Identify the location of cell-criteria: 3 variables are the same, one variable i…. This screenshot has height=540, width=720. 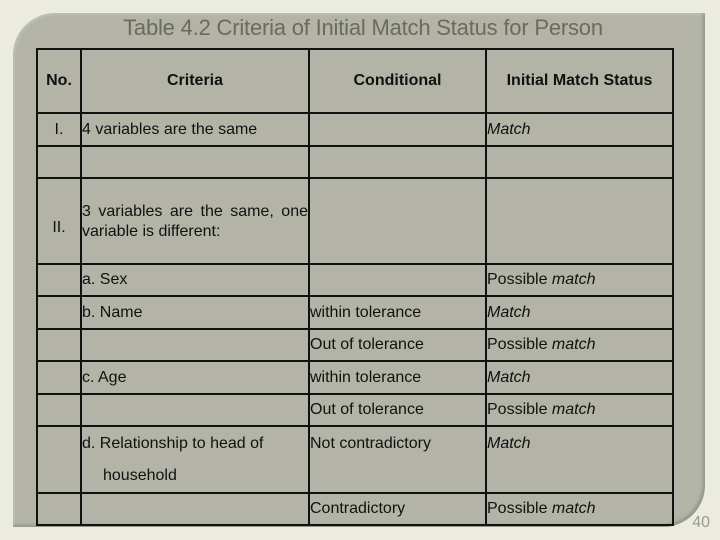
(195, 221).